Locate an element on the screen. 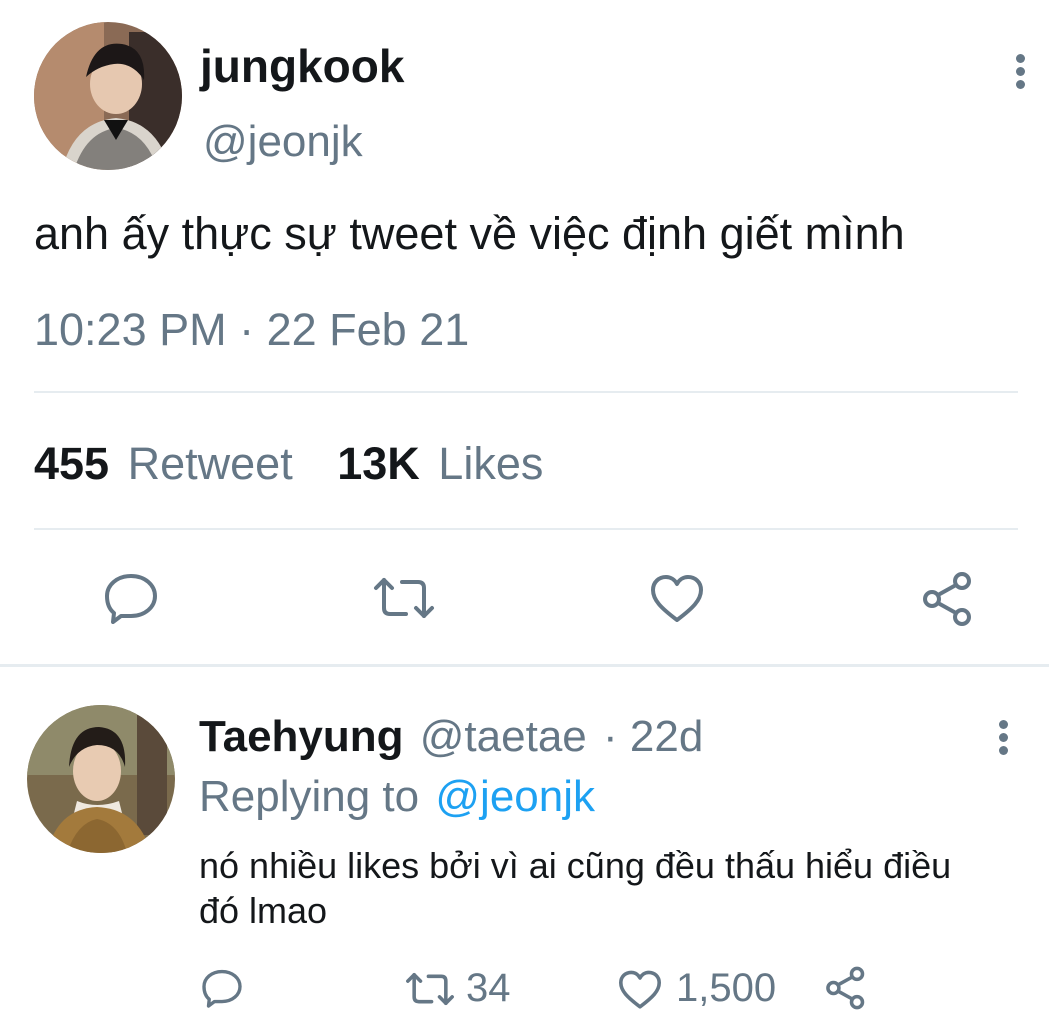  reply-author-avatar is located at coordinates (101, 779).